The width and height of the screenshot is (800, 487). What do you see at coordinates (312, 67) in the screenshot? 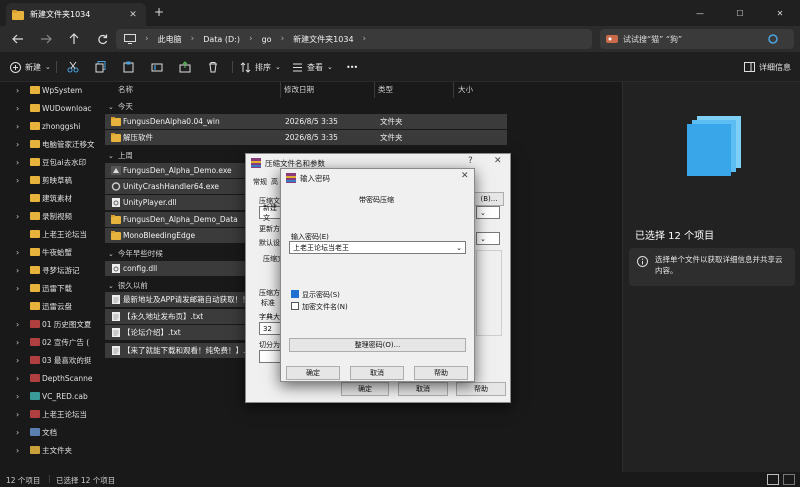
I see `view-button: 查看 ⌄` at bounding box center [312, 67].